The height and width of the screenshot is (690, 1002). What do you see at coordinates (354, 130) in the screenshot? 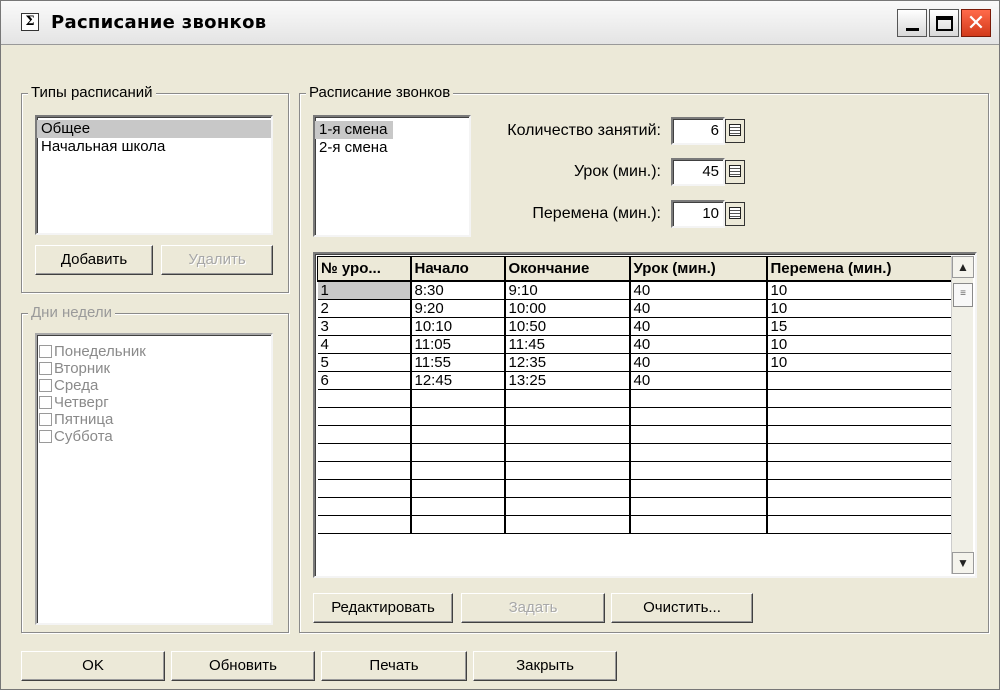
I see `shift-item: 1-я смена` at bounding box center [354, 130].